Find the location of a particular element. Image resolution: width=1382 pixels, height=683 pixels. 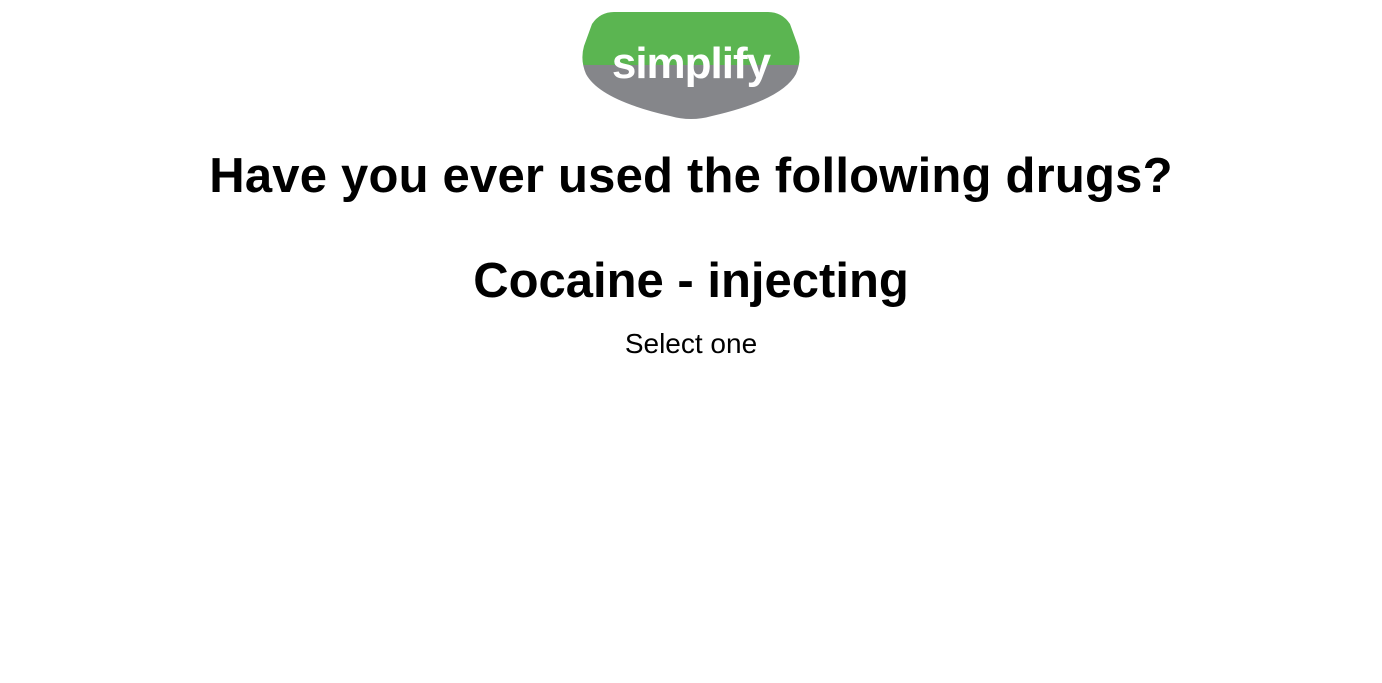

select-instruction: Select one is located at coordinates (691, 343).